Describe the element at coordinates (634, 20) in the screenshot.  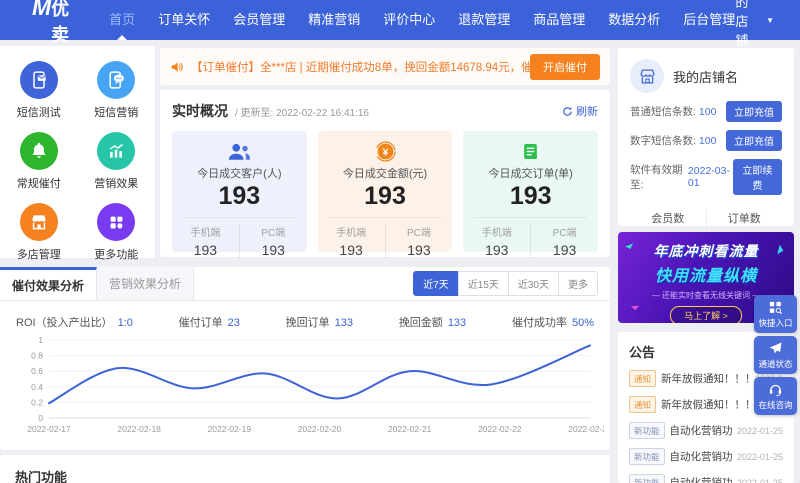
I see `nav-item-data-analysis: 数据分析` at that location.